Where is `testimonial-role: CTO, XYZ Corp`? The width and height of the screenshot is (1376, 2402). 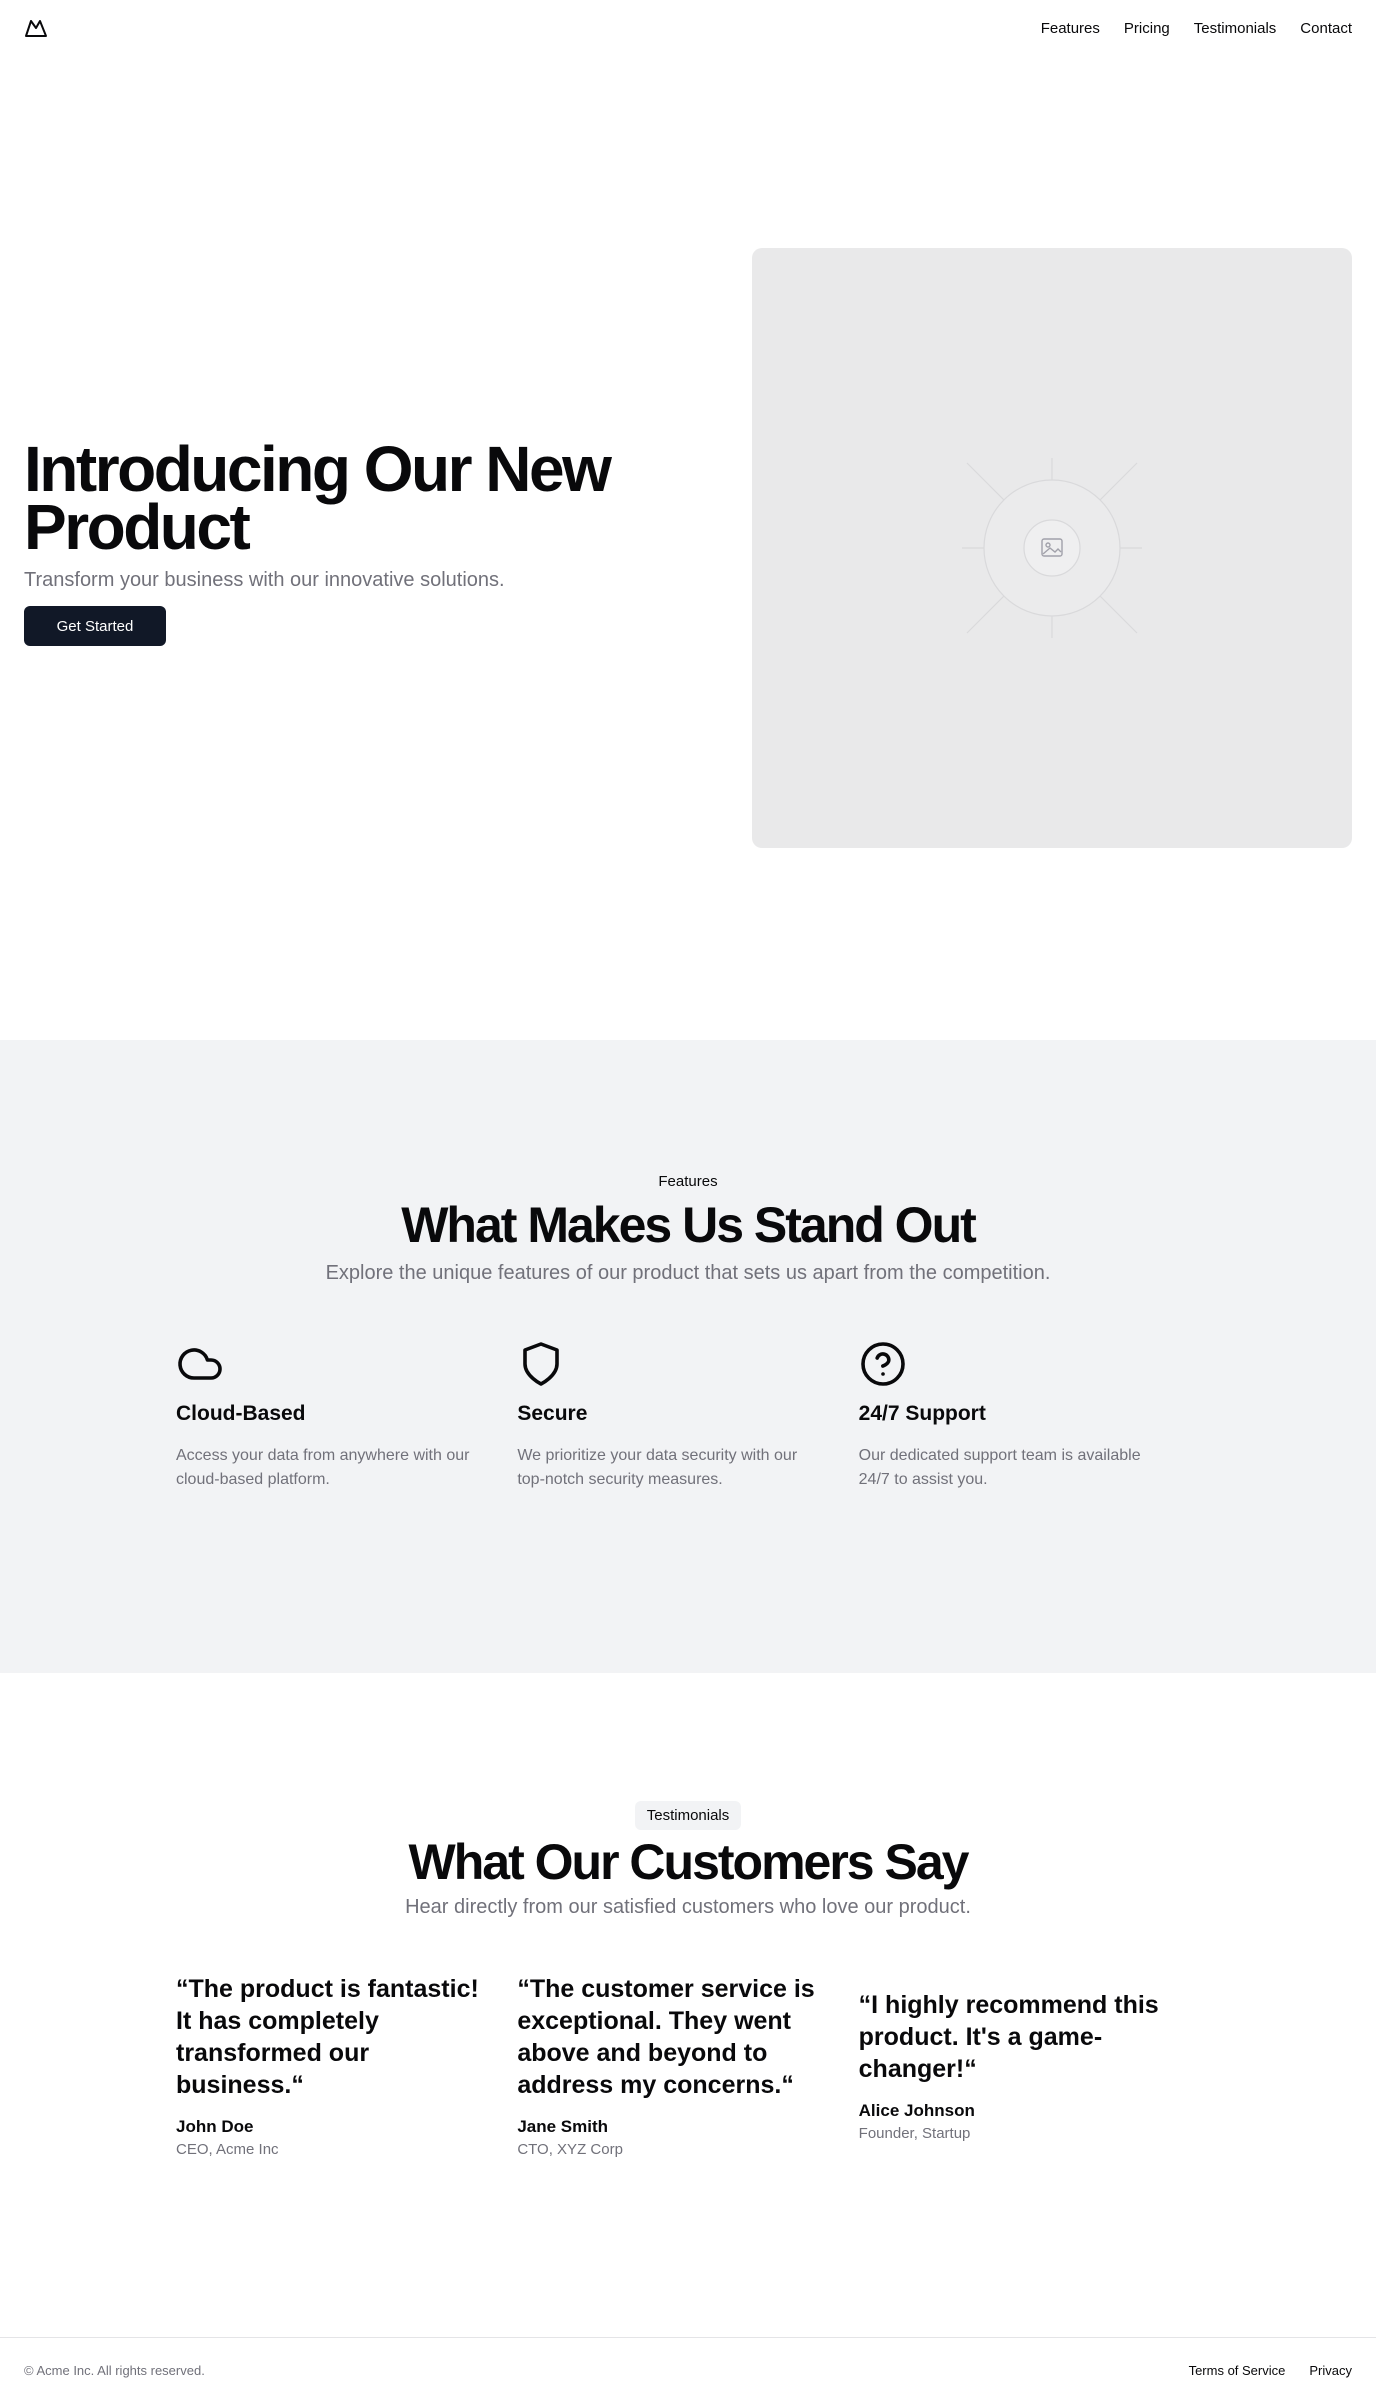
testimonial-role: CTO, XYZ Corp is located at coordinates (570, 2149).